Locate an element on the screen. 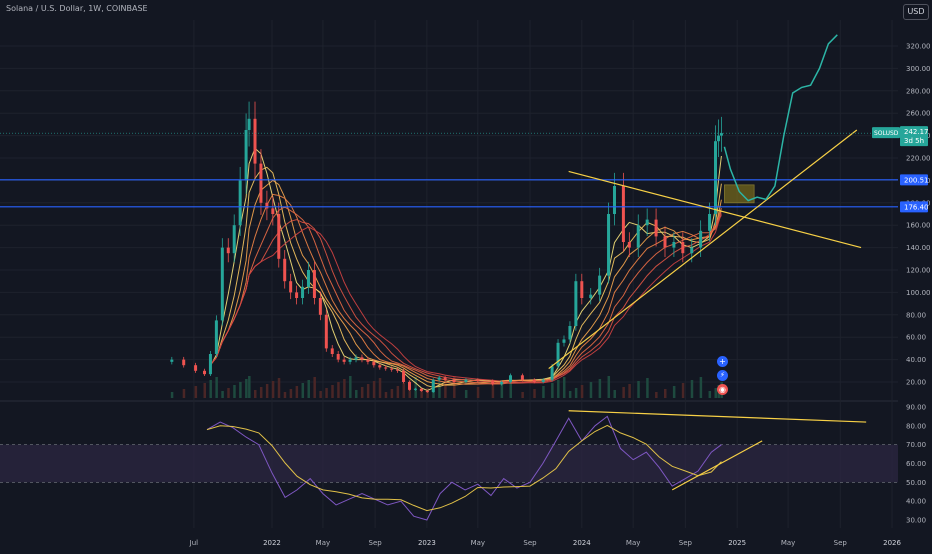 Image resolution: width=932 pixels, height=554 pixels. rsi-band is located at coordinates (449, 463).